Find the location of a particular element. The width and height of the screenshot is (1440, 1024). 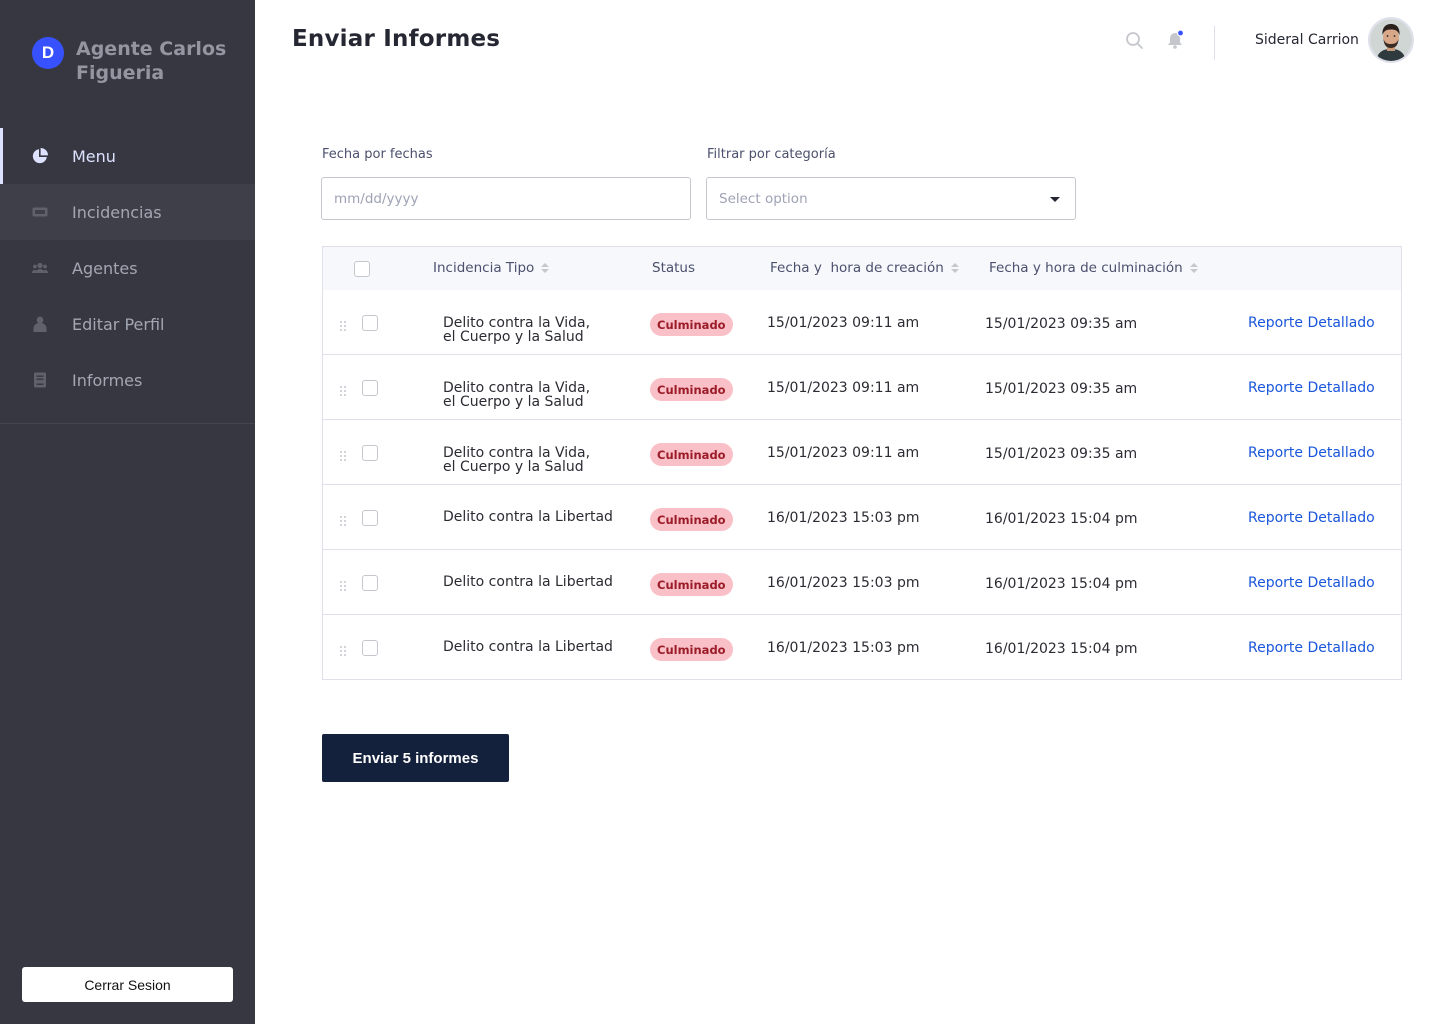

caret-down-icon is located at coordinates (1055, 199).